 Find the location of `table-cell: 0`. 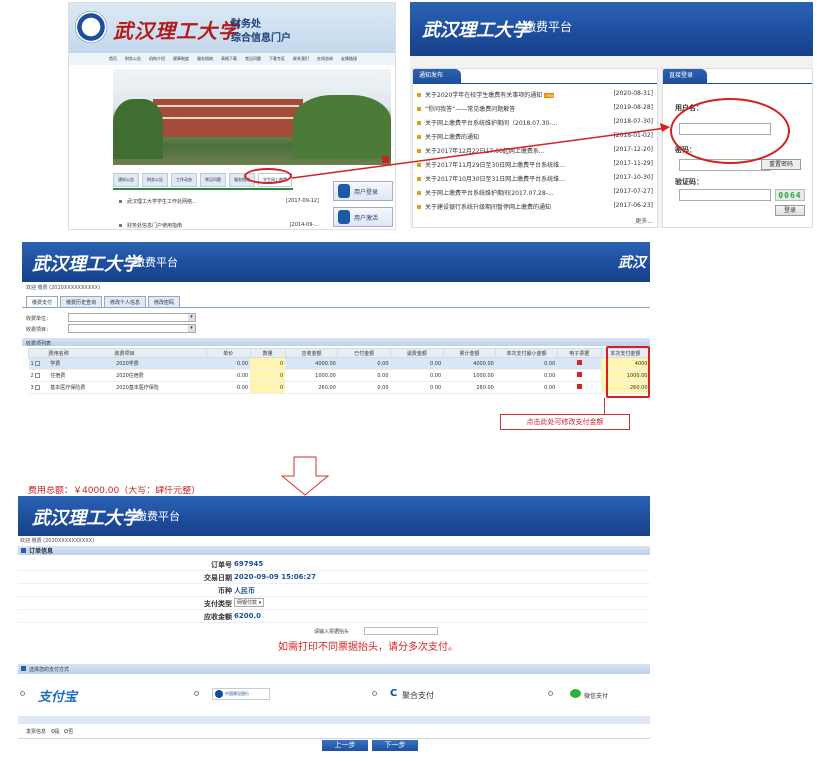

table-cell: 0 is located at coordinates (268, 375).